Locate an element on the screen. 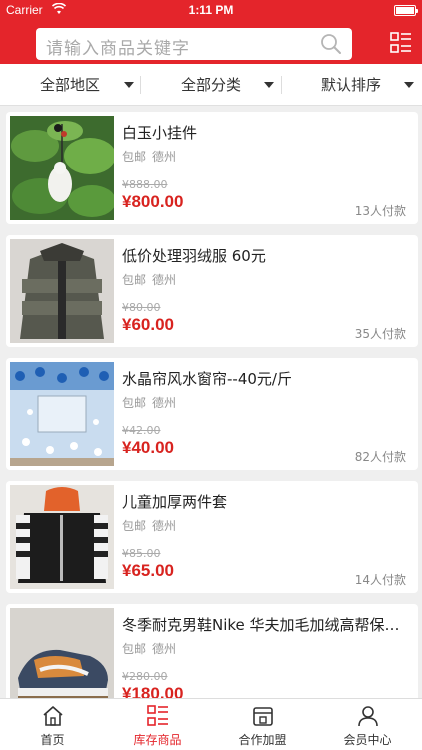 This screenshot has height=750, width=422. search-placeholder: 请输入商品关键字 is located at coordinates (118, 49).